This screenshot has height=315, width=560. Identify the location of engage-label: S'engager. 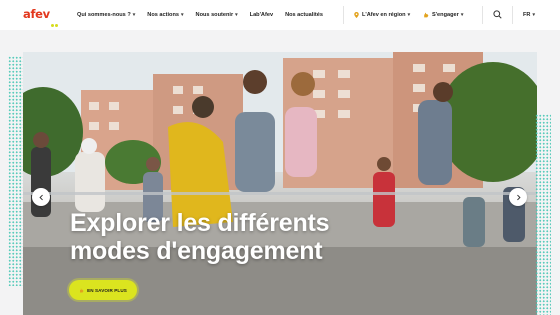
(445, 15).